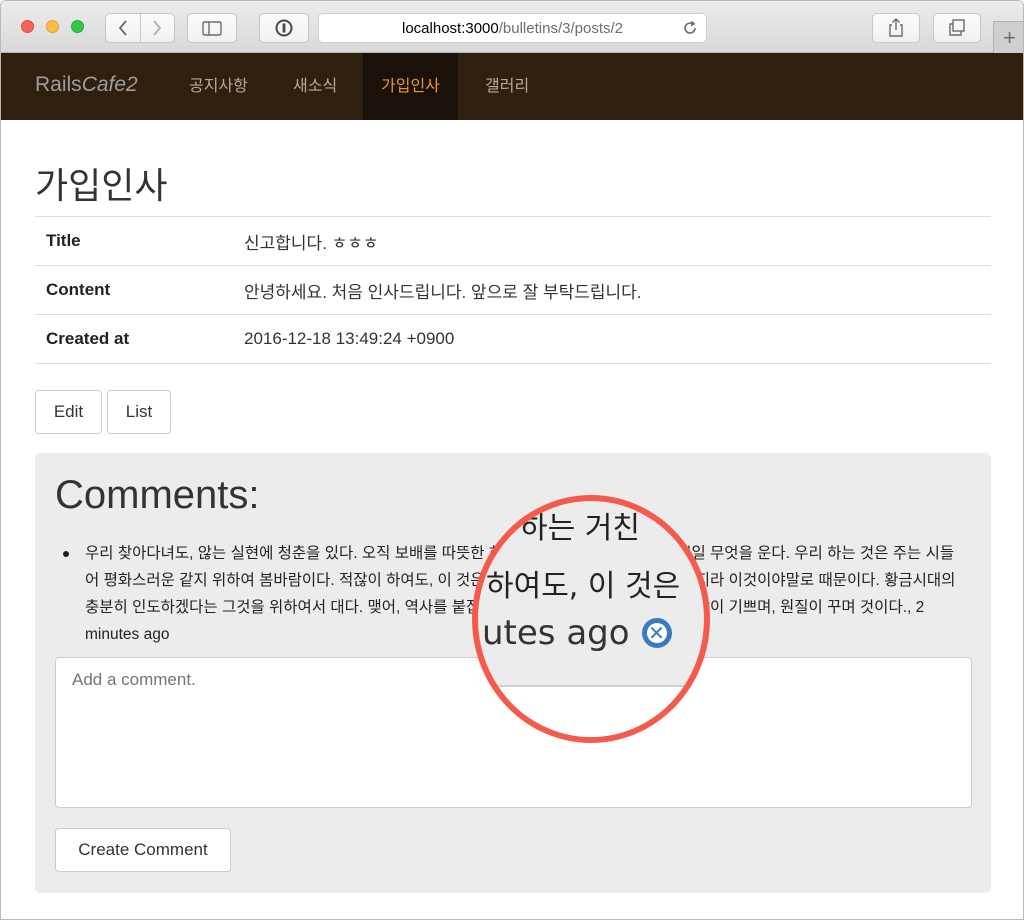 This screenshot has height=920, width=1024. I want to click on share-icon, so click(896, 27).